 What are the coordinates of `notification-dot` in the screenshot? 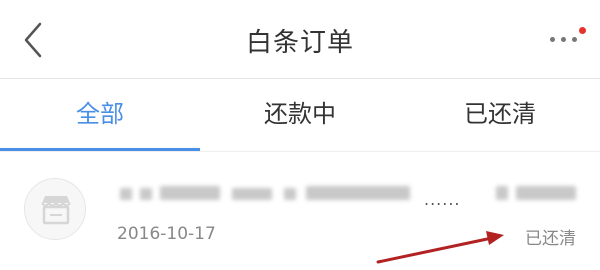 It's located at (582, 30).